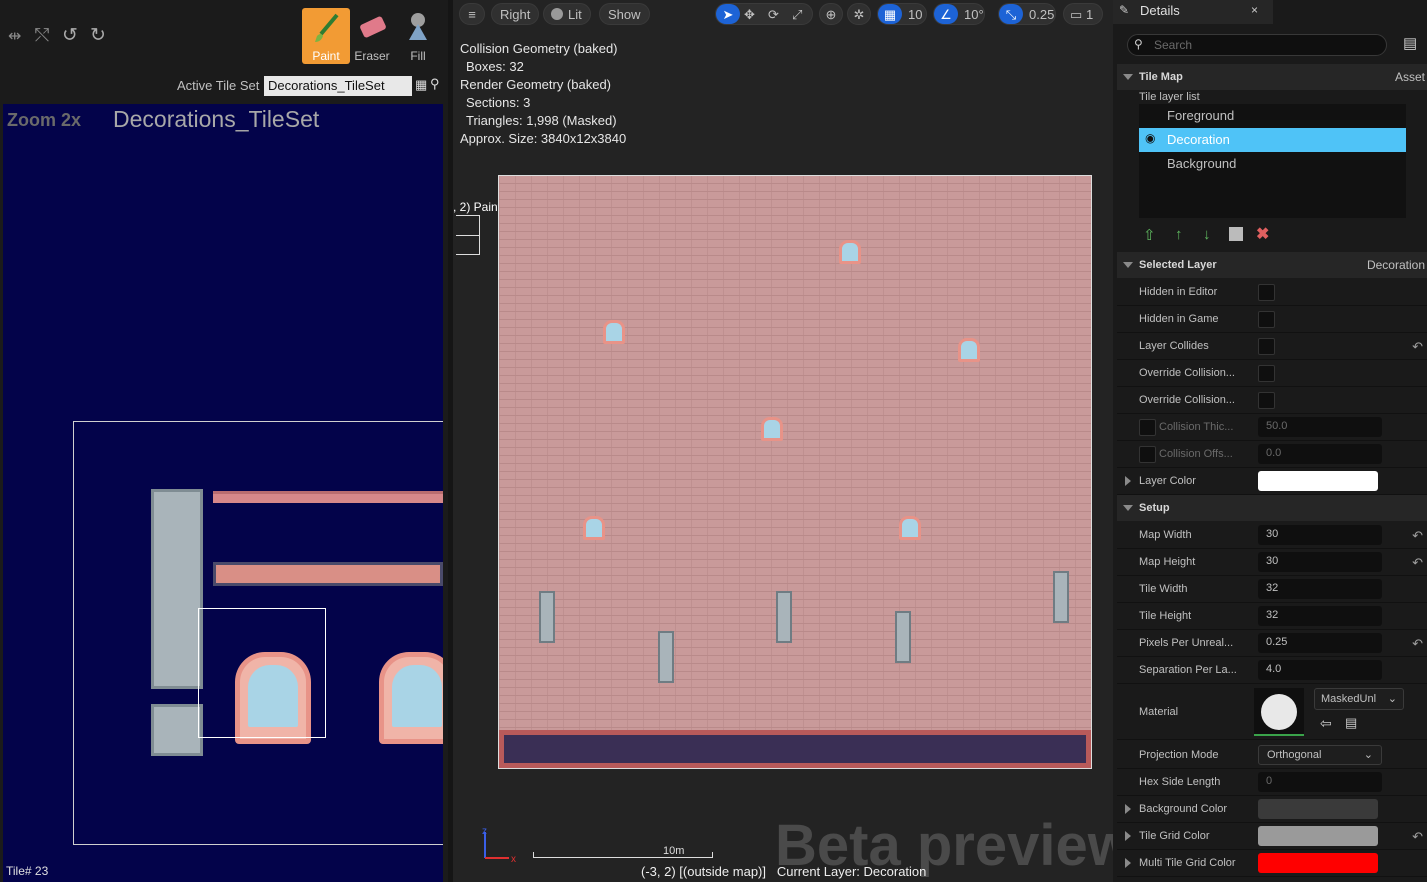  What do you see at coordinates (1272, 164) in the screenshot?
I see `layer-item-background: Background` at bounding box center [1272, 164].